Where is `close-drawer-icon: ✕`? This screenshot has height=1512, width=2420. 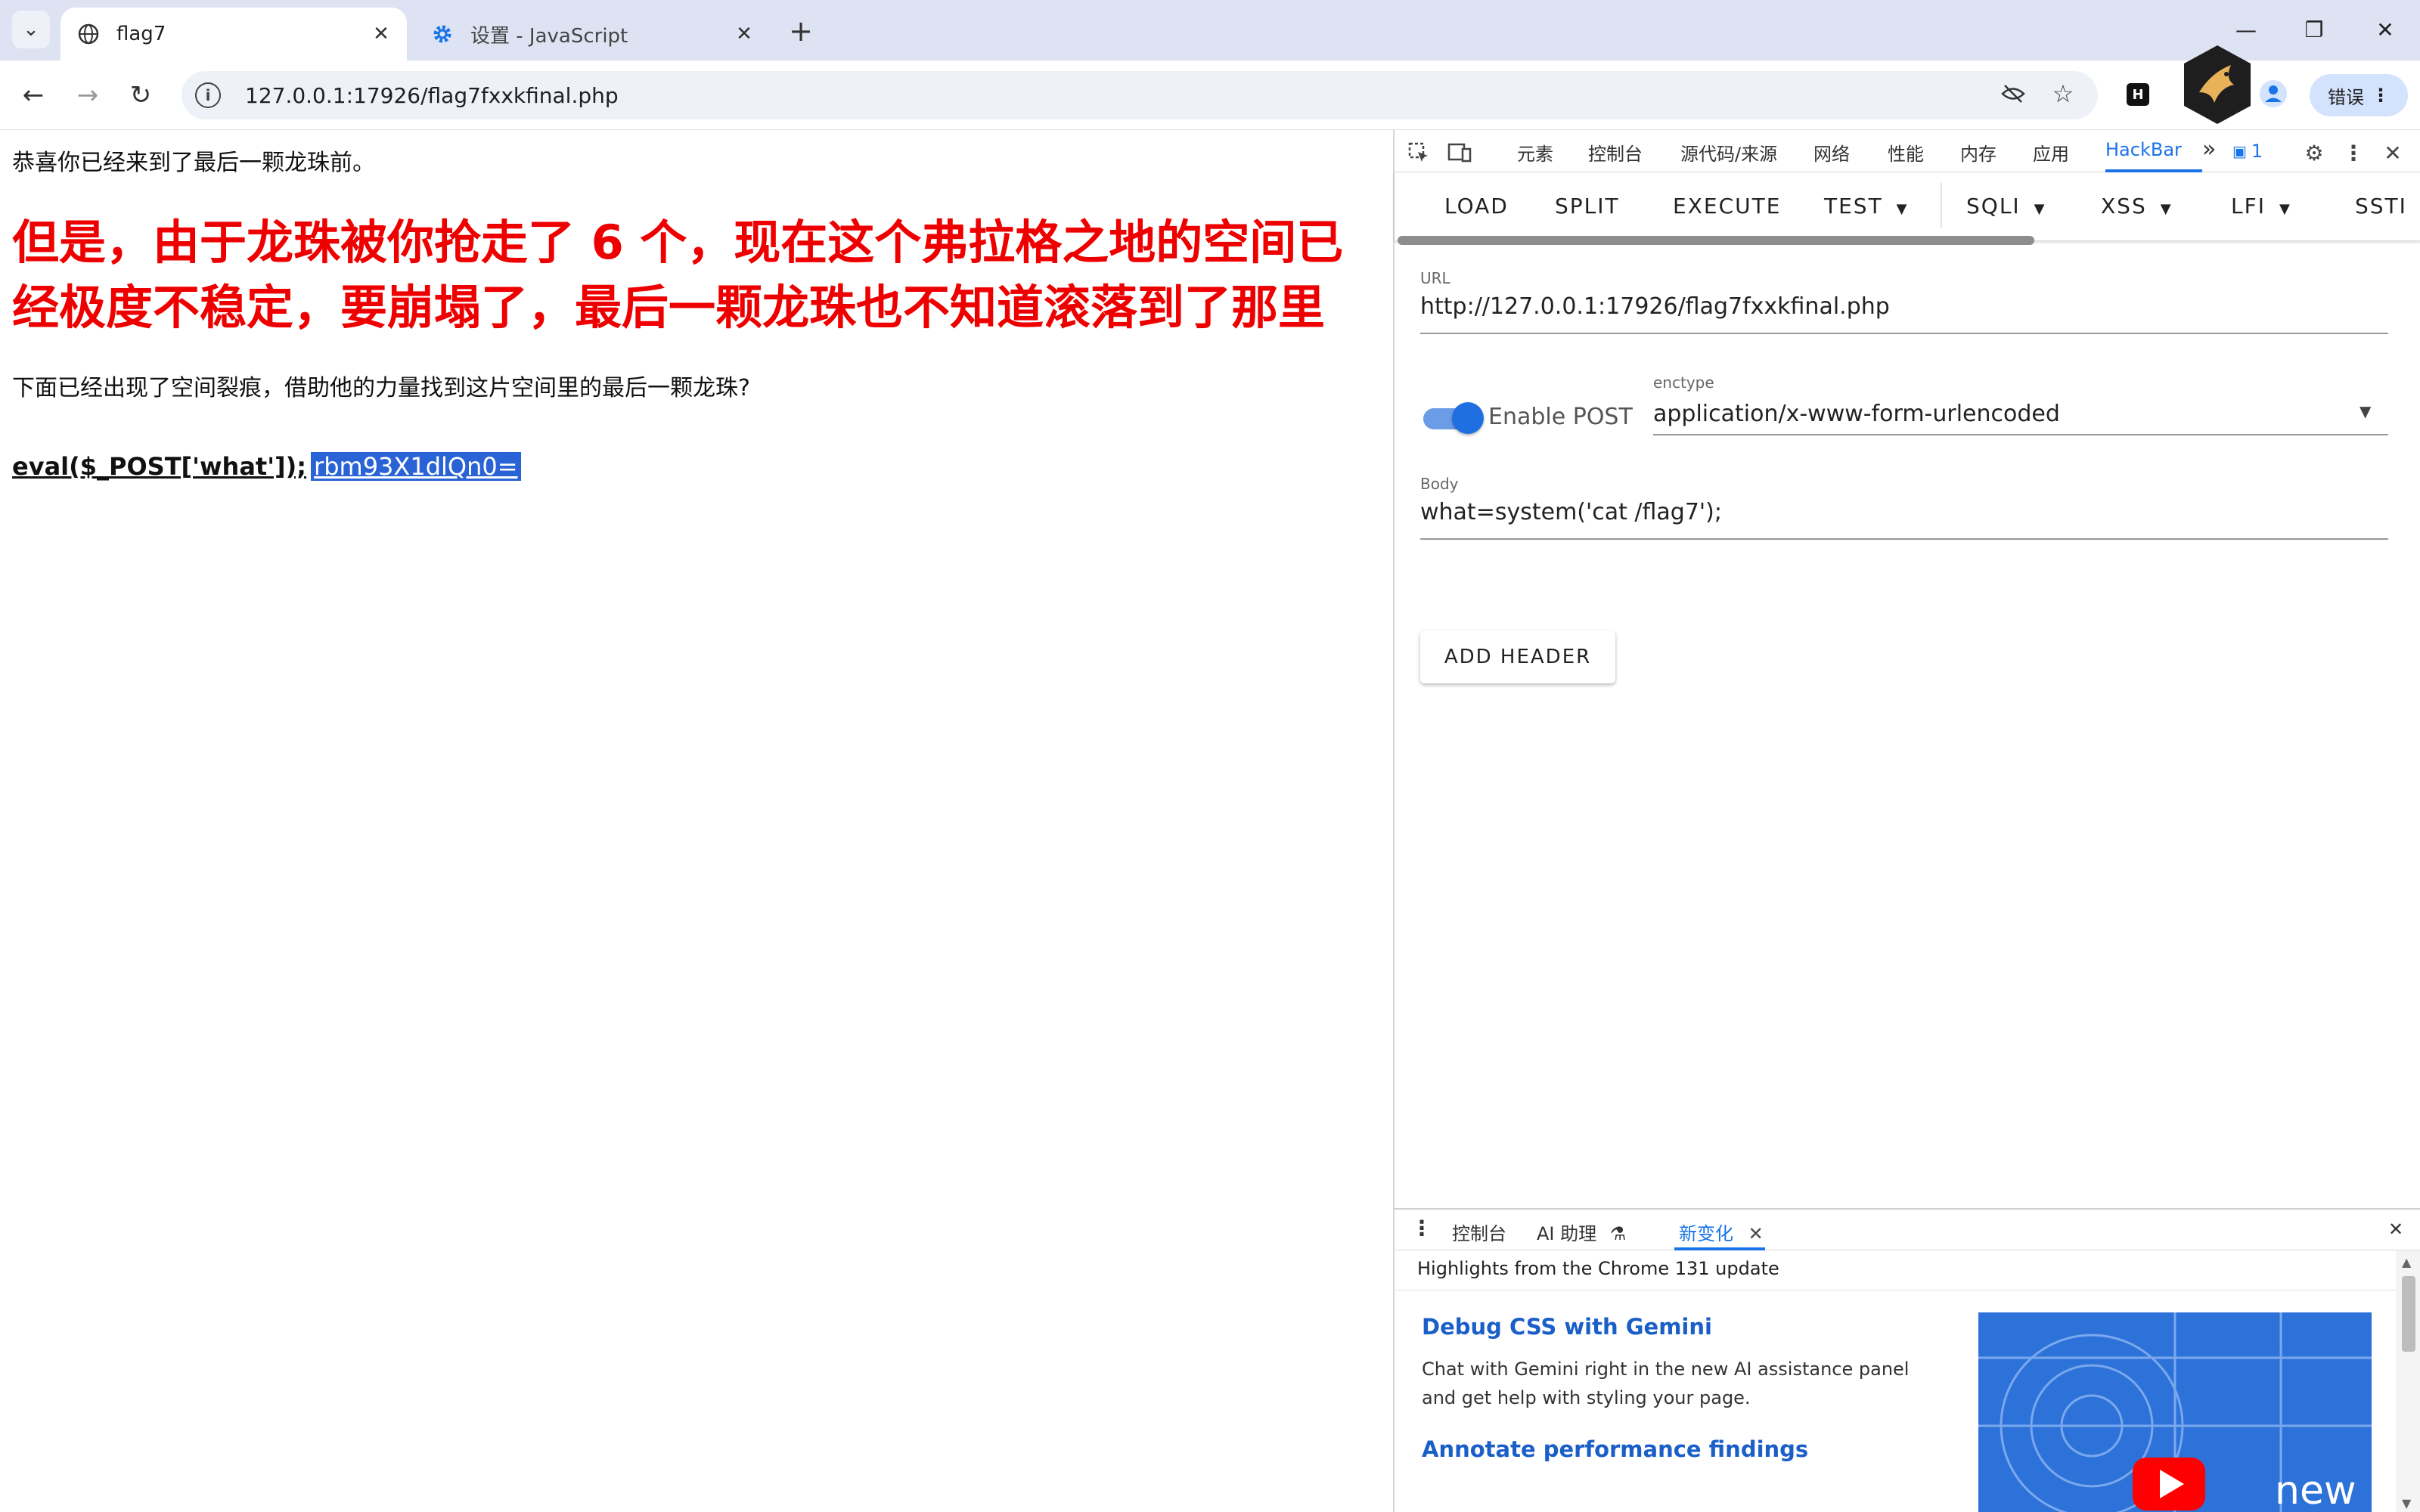 close-drawer-icon: ✕ is located at coordinates (2395, 1229).